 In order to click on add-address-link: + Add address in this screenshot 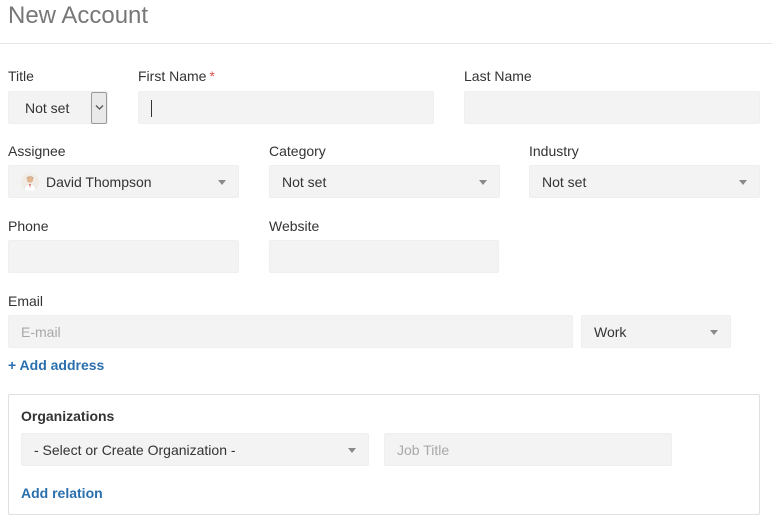, I will do `click(56, 365)`.